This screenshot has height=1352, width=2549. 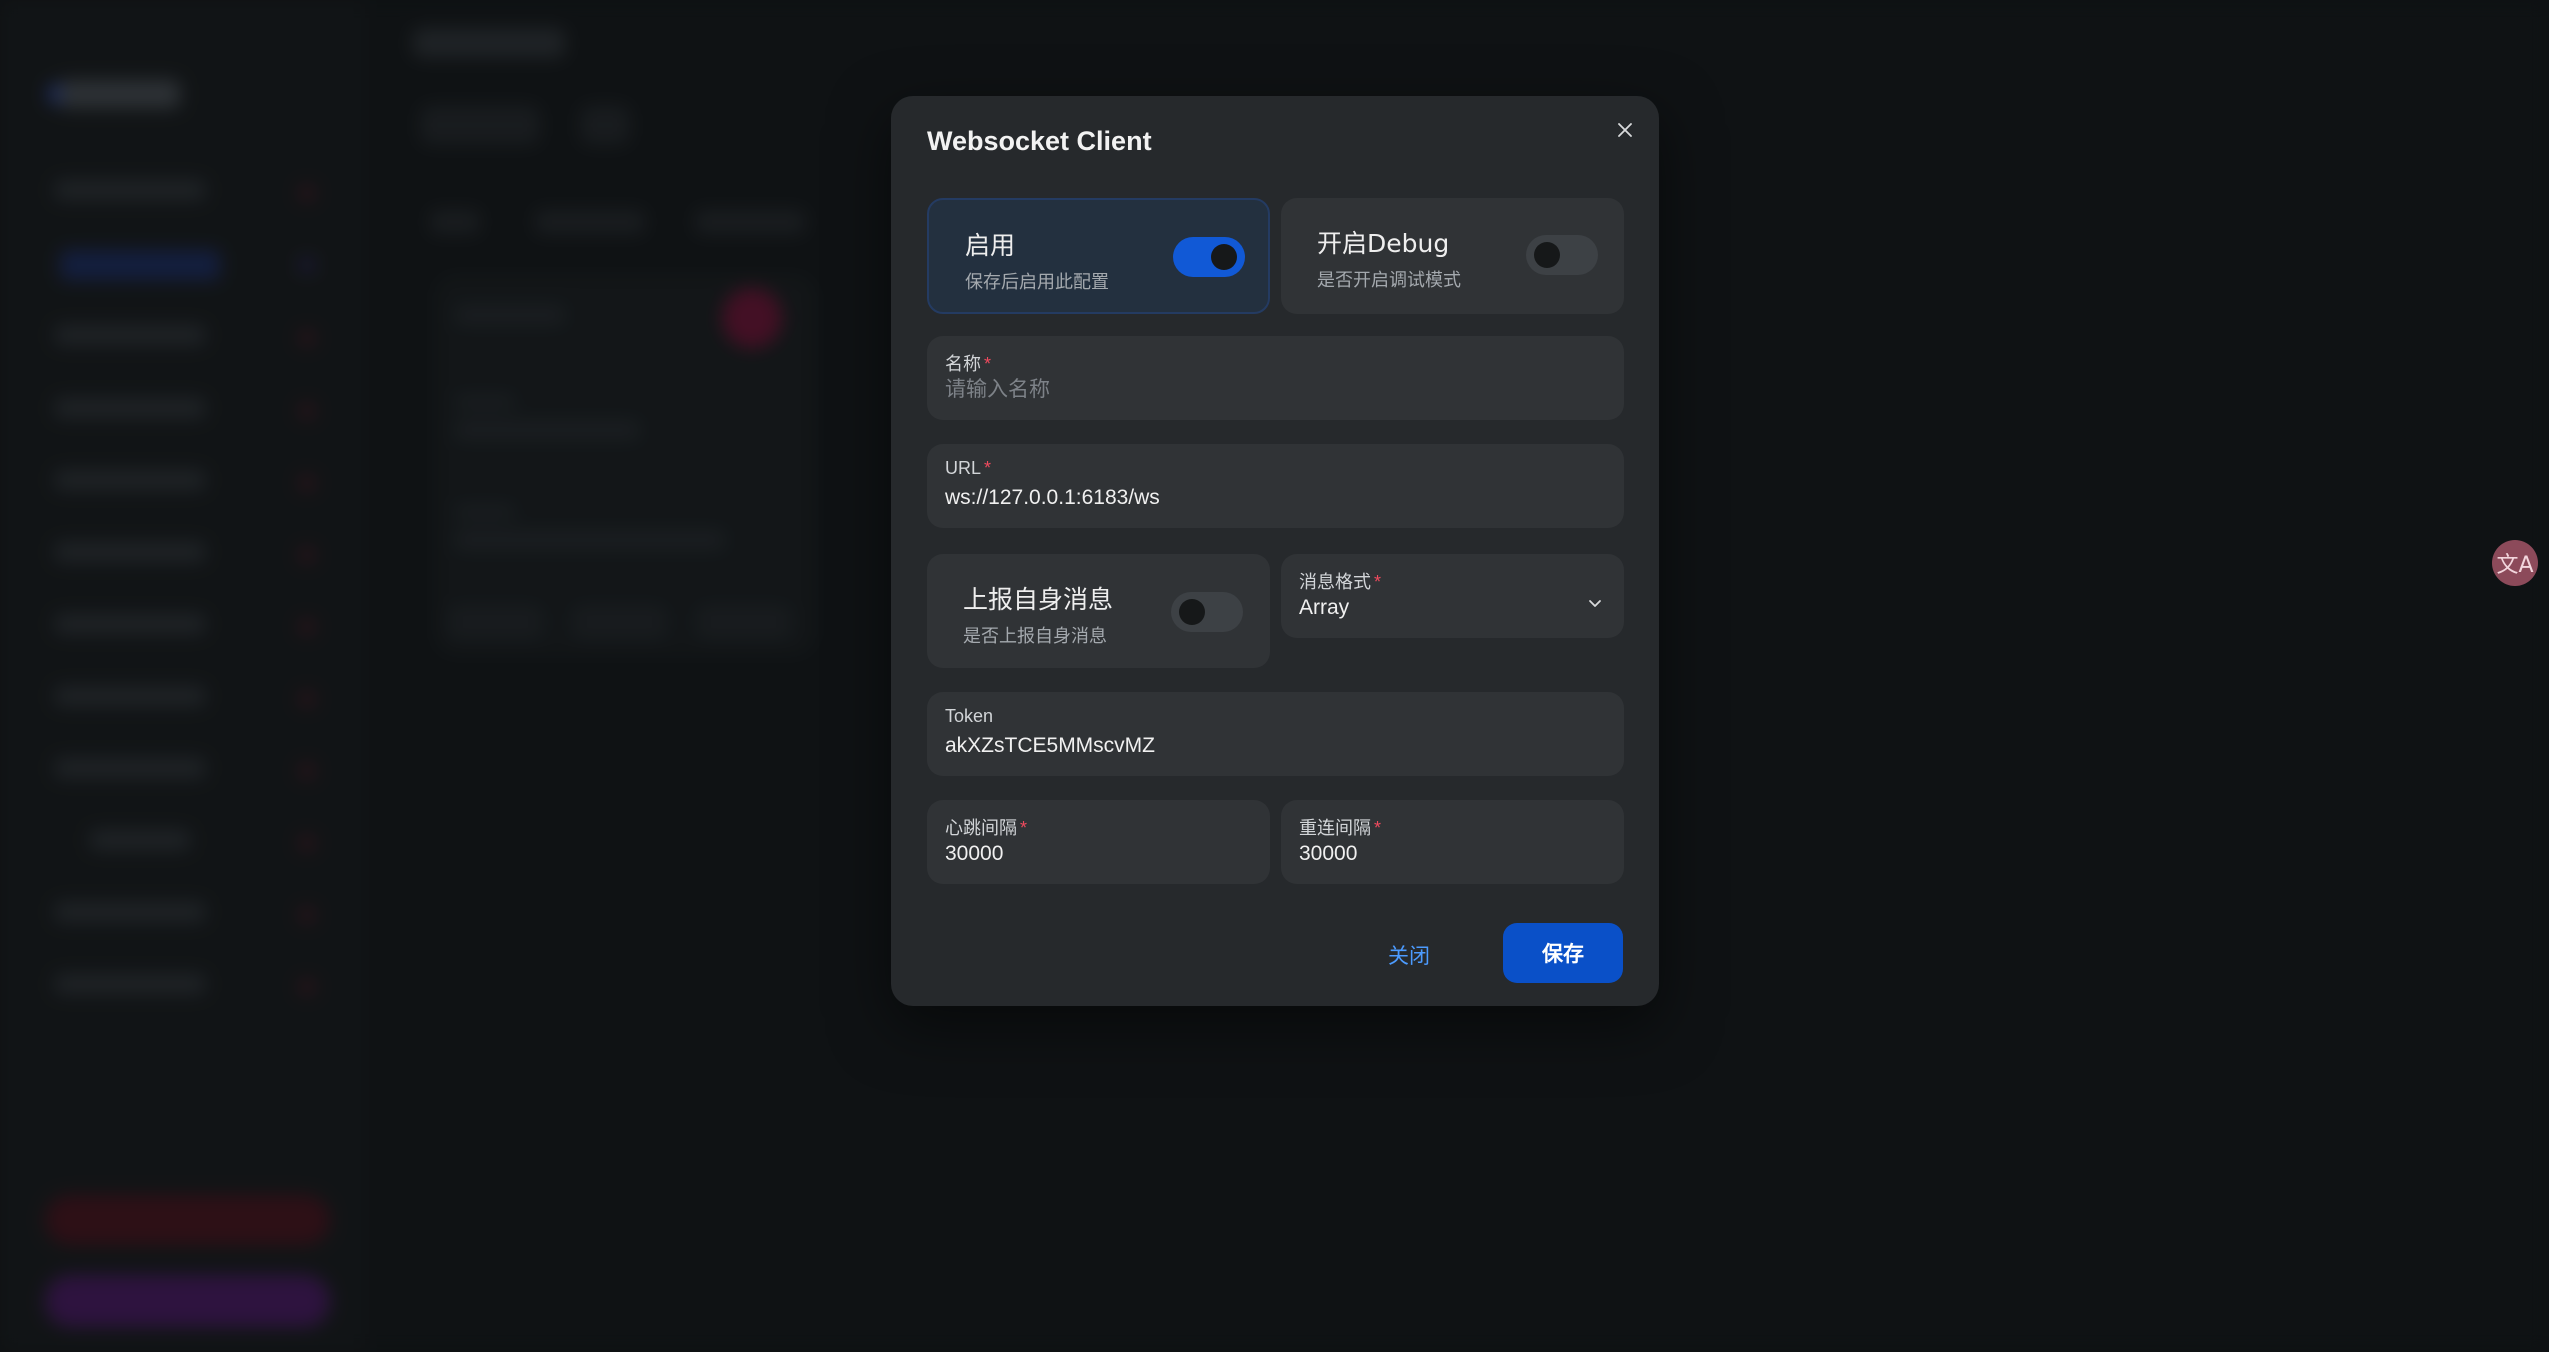 I want to click on enable-toggle-tile: 启用 保存后启用此配置, so click(x=1098, y=256).